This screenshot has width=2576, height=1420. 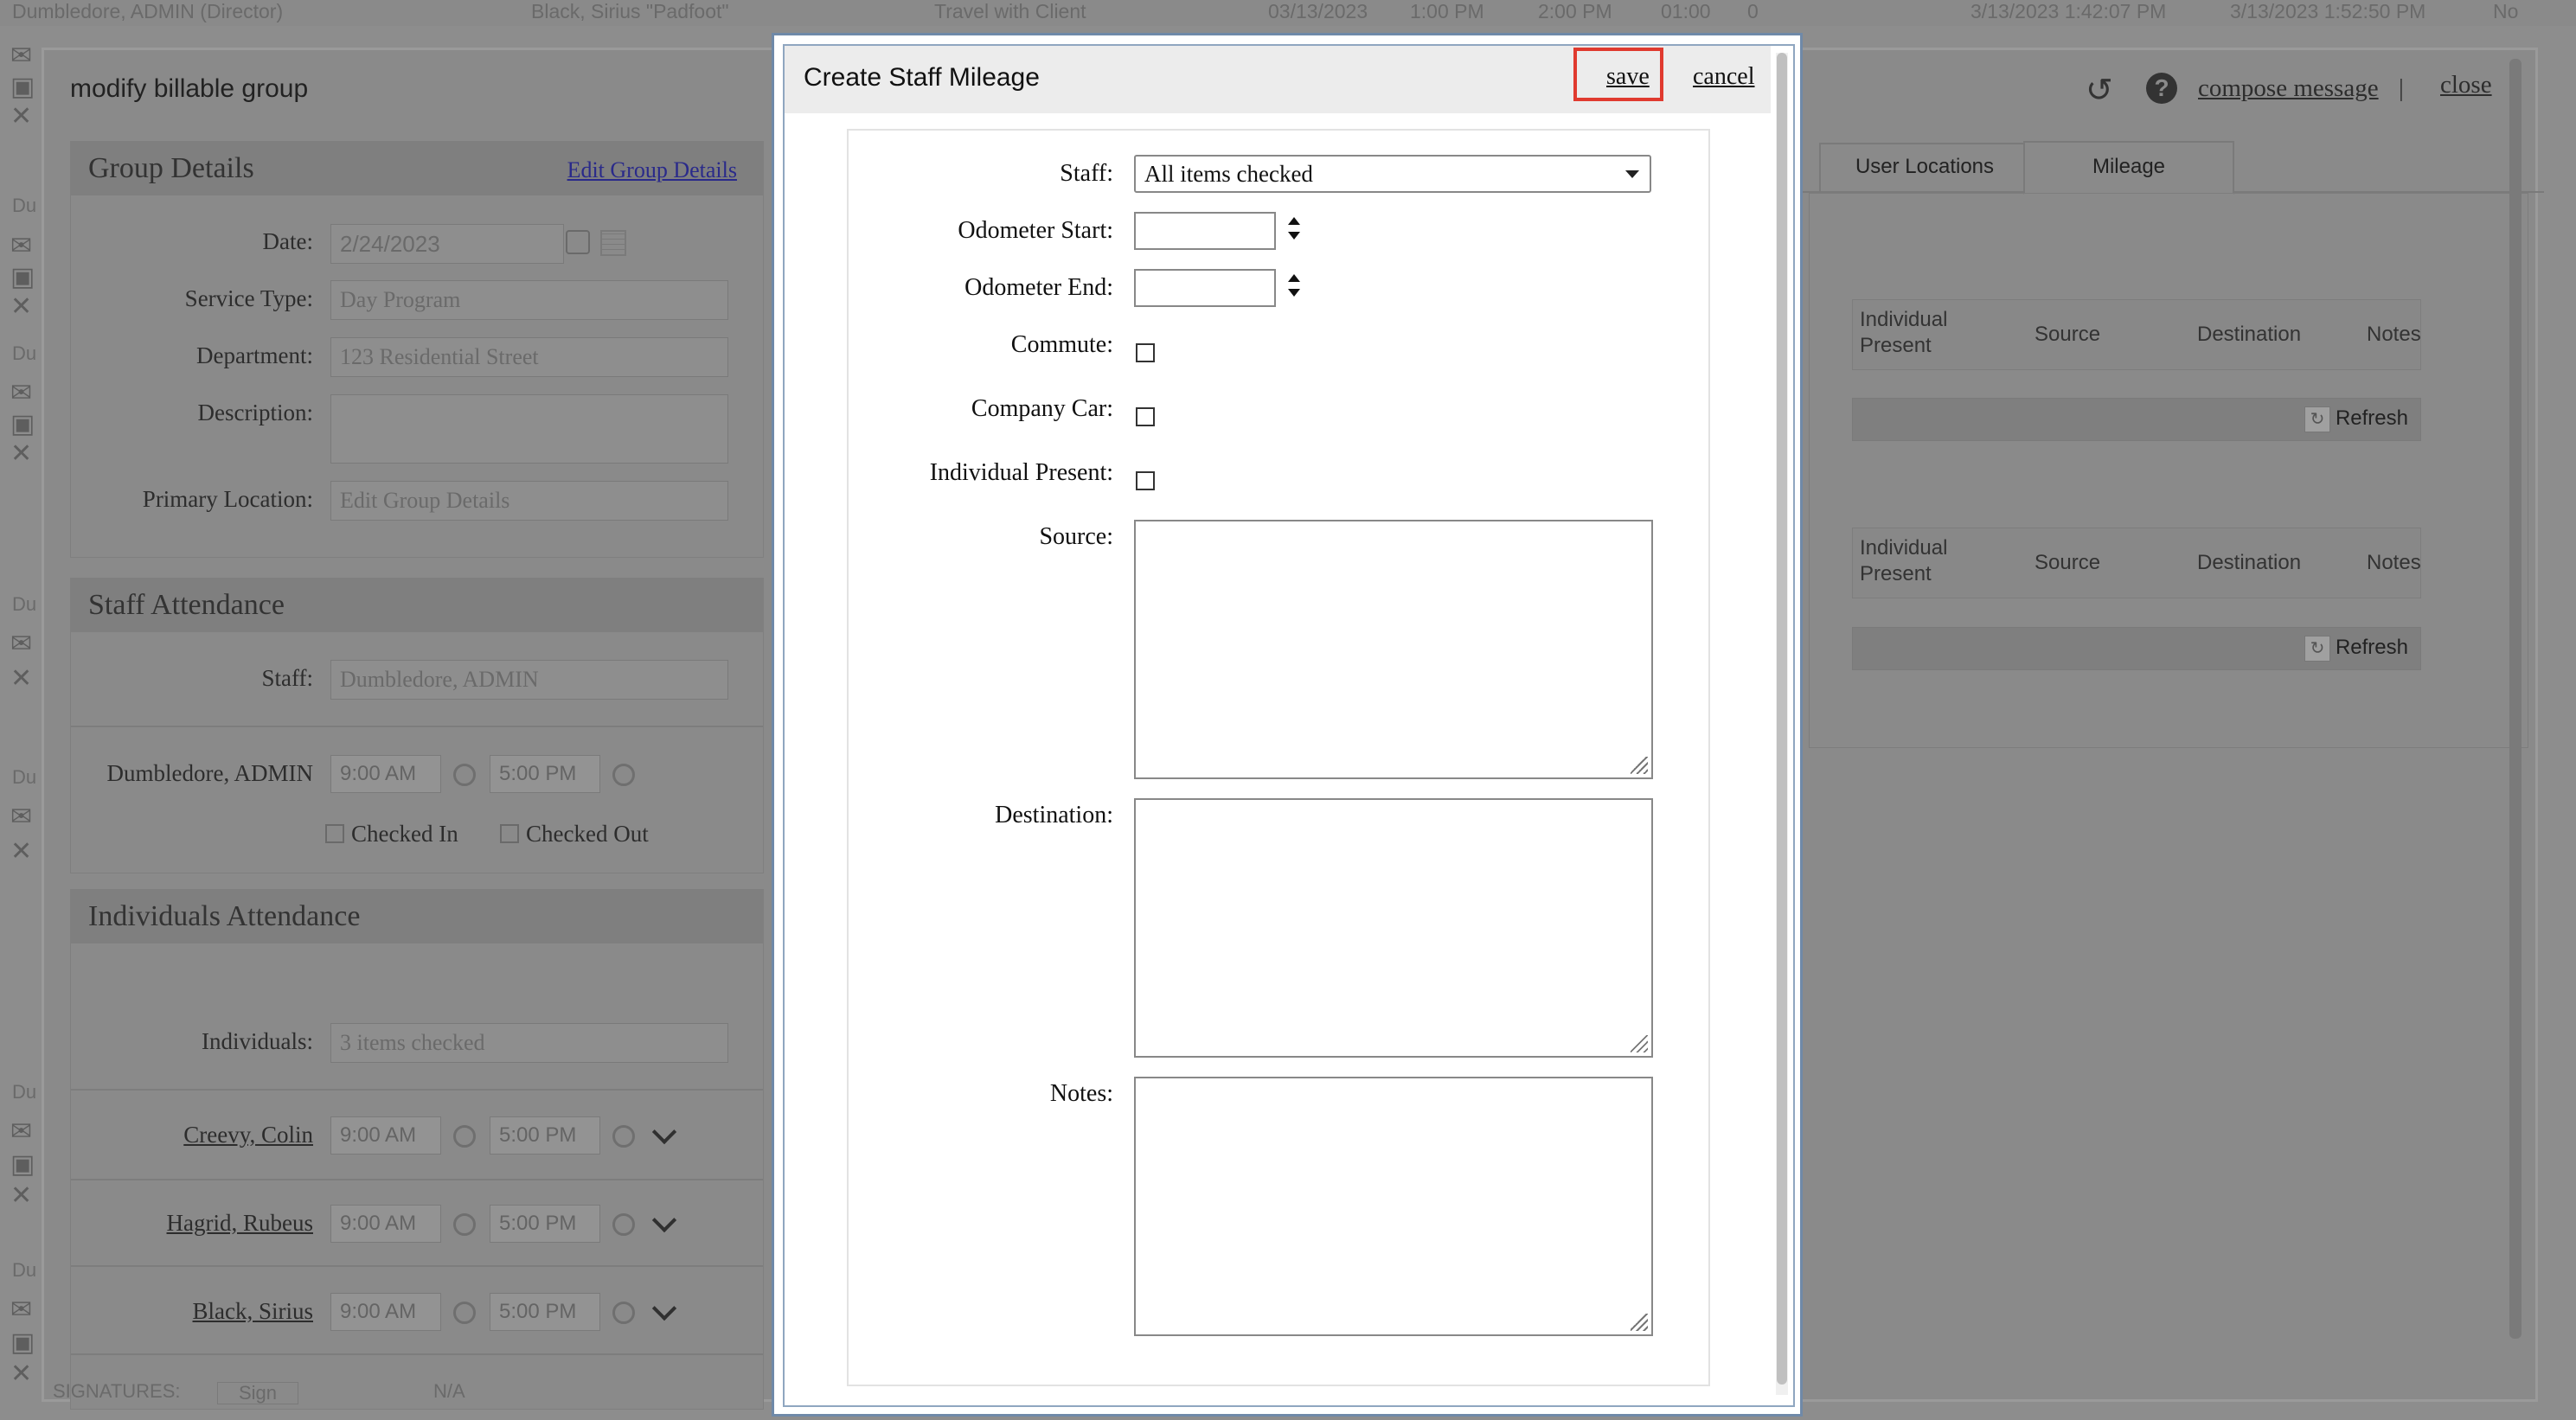 I want to click on staff-label: Staff:, so click(x=1086, y=173).